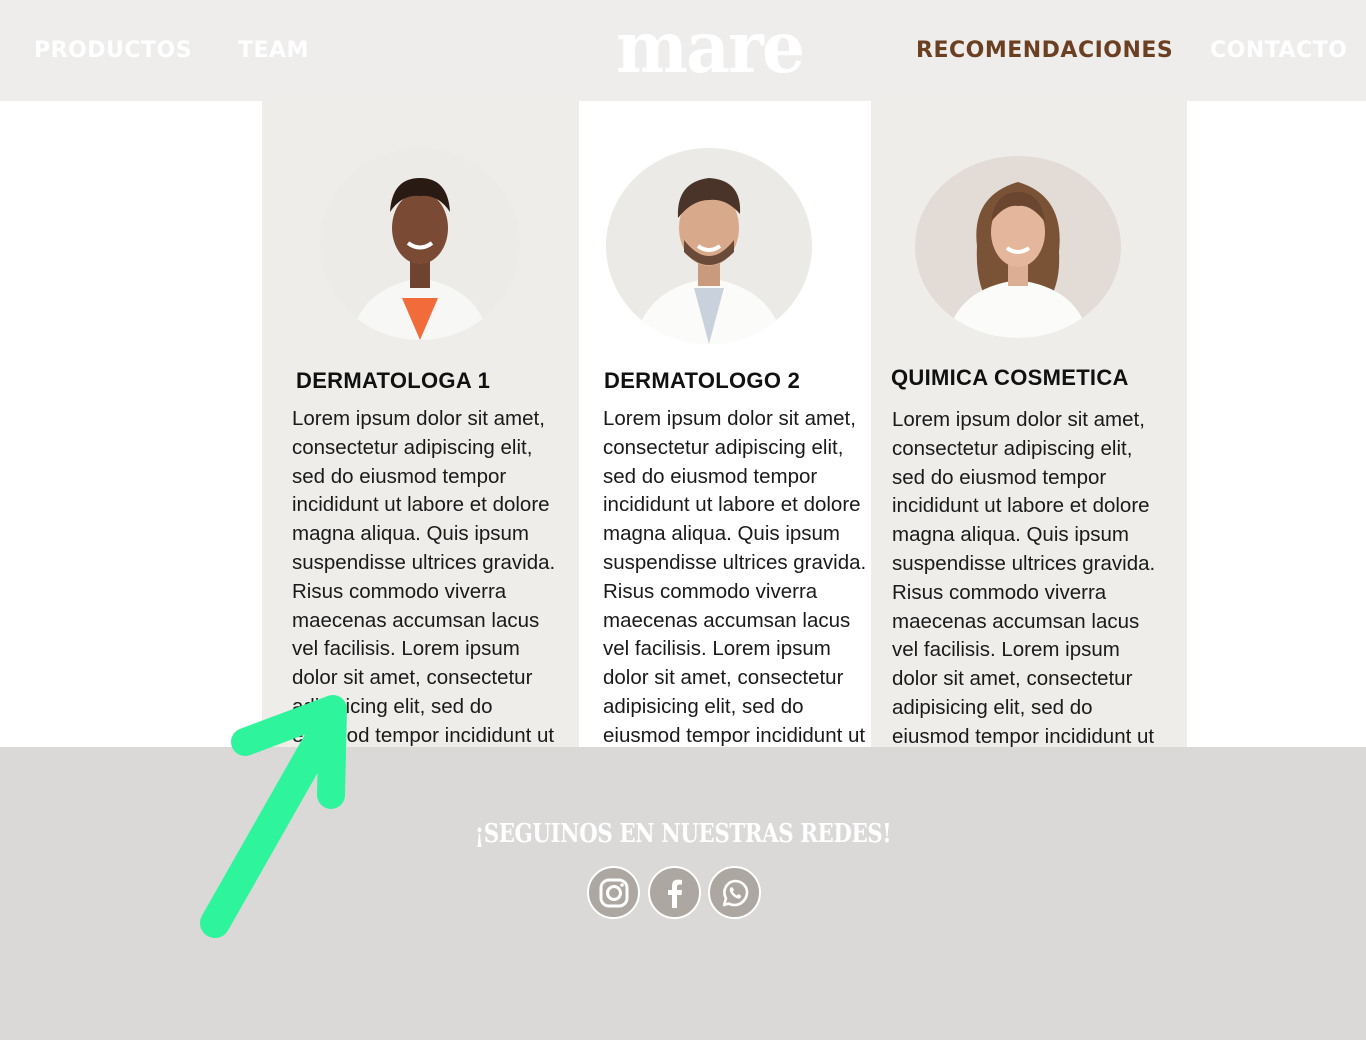 This screenshot has width=1366, height=1040. Describe the element at coordinates (613, 892) in the screenshot. I see `instagram-icon` at that location.